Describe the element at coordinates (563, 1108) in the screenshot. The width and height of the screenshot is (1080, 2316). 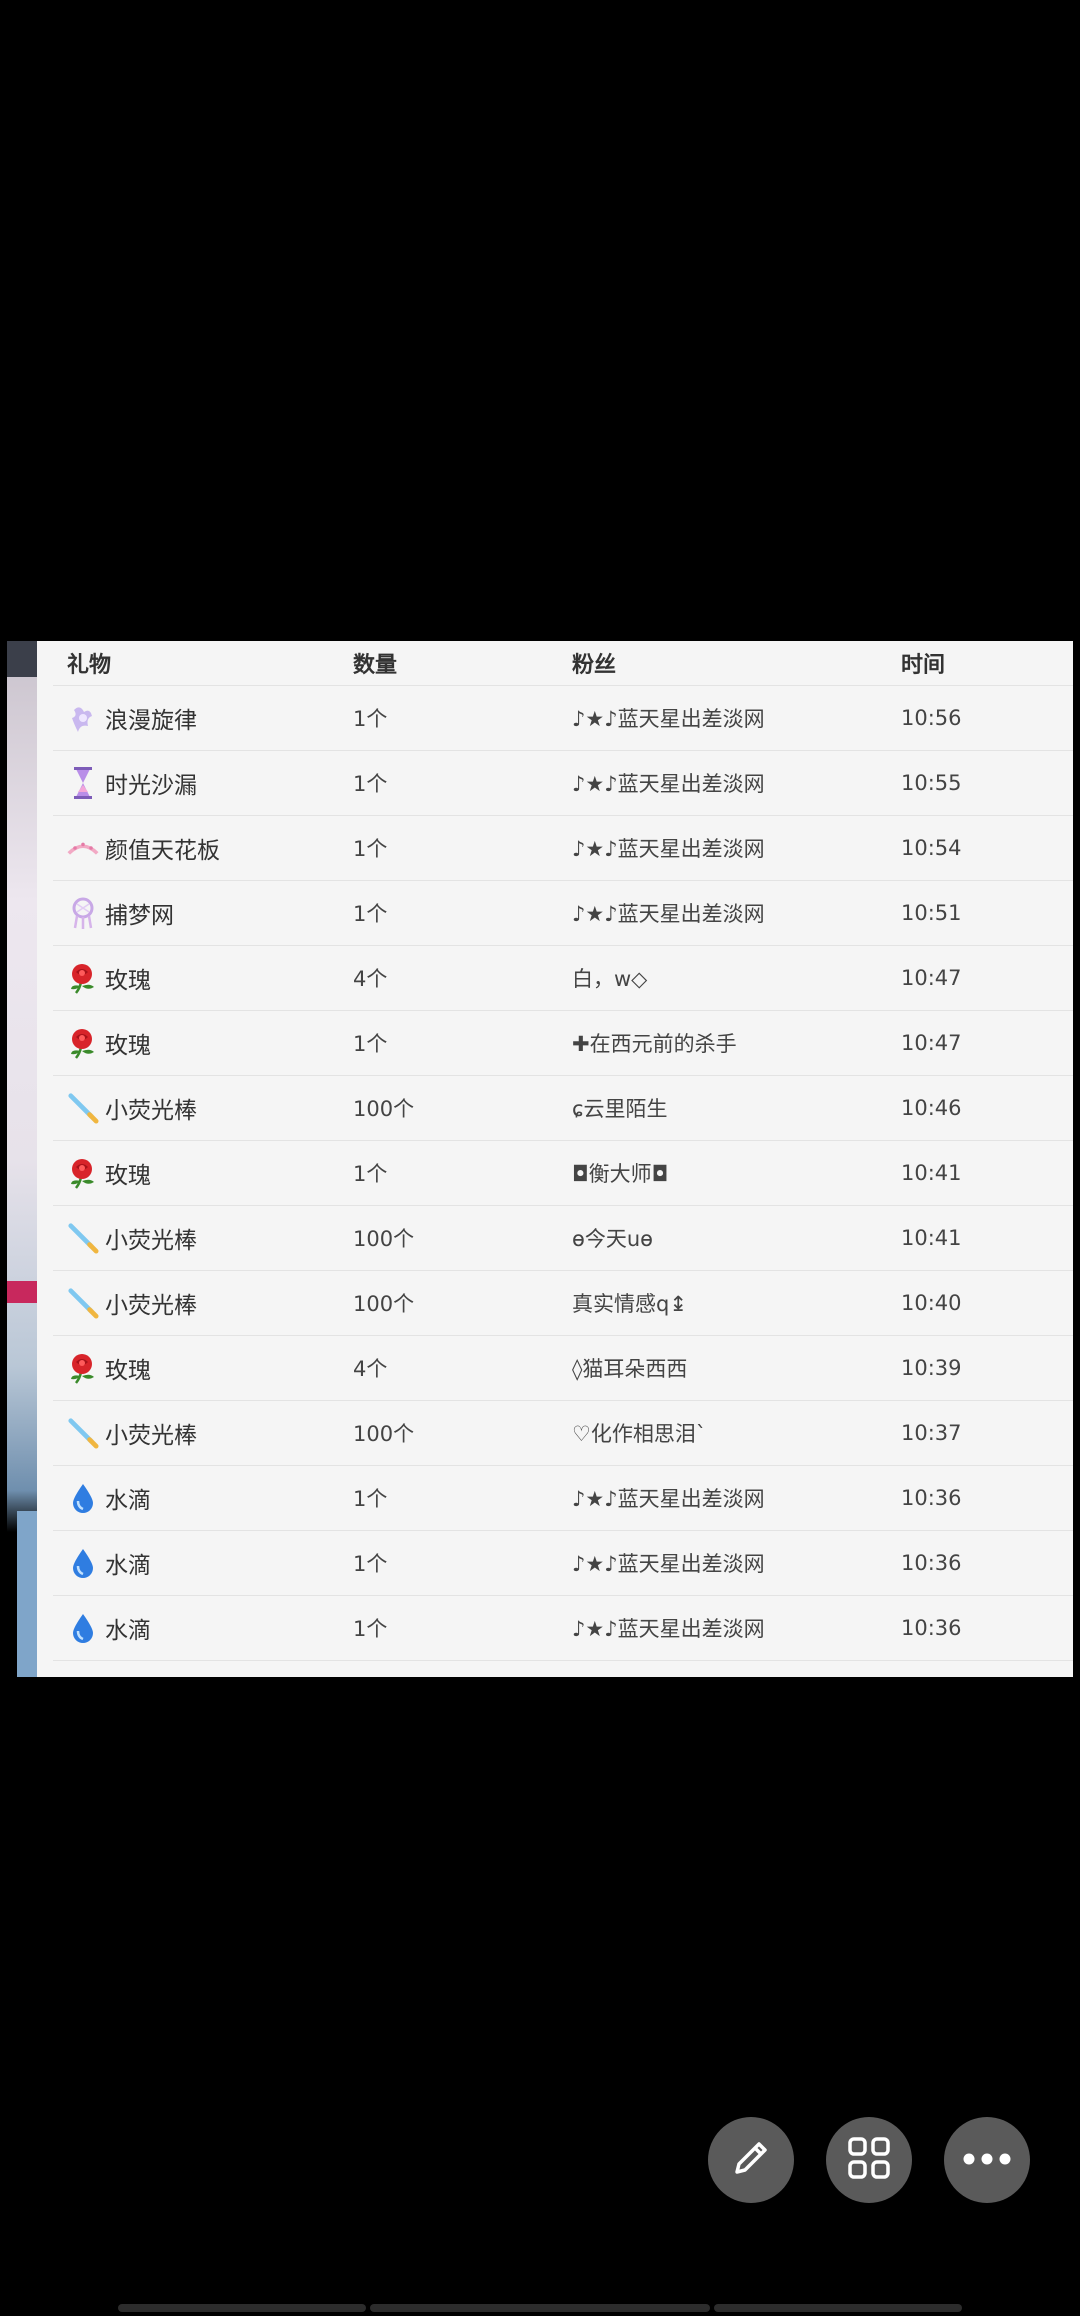
I see `table-row: 小荧光棒 100个 ɕ云里陌生 10:46` at that location.